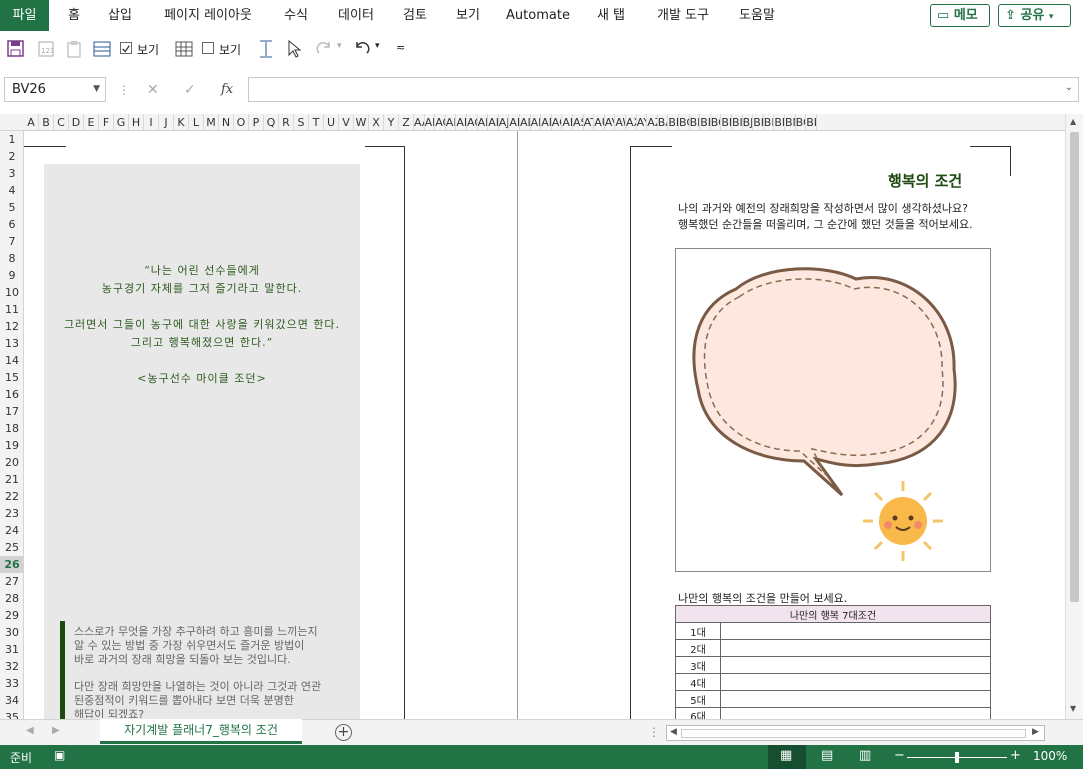 This screenshot has height=769, width=1083. I want to click on column-header-cell: AC, so click(557, 122).